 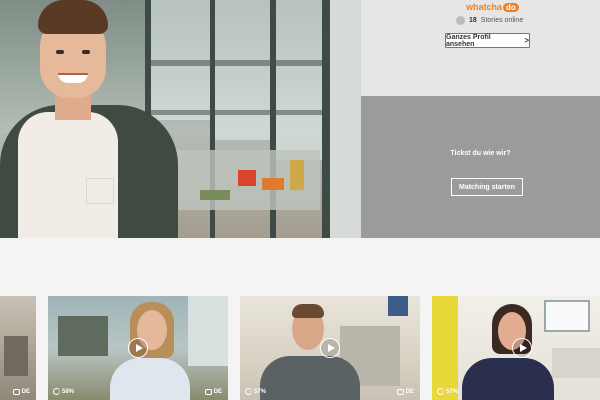 I want to click on video-thumbnail: 58% DE, so click(x=138, y=348).